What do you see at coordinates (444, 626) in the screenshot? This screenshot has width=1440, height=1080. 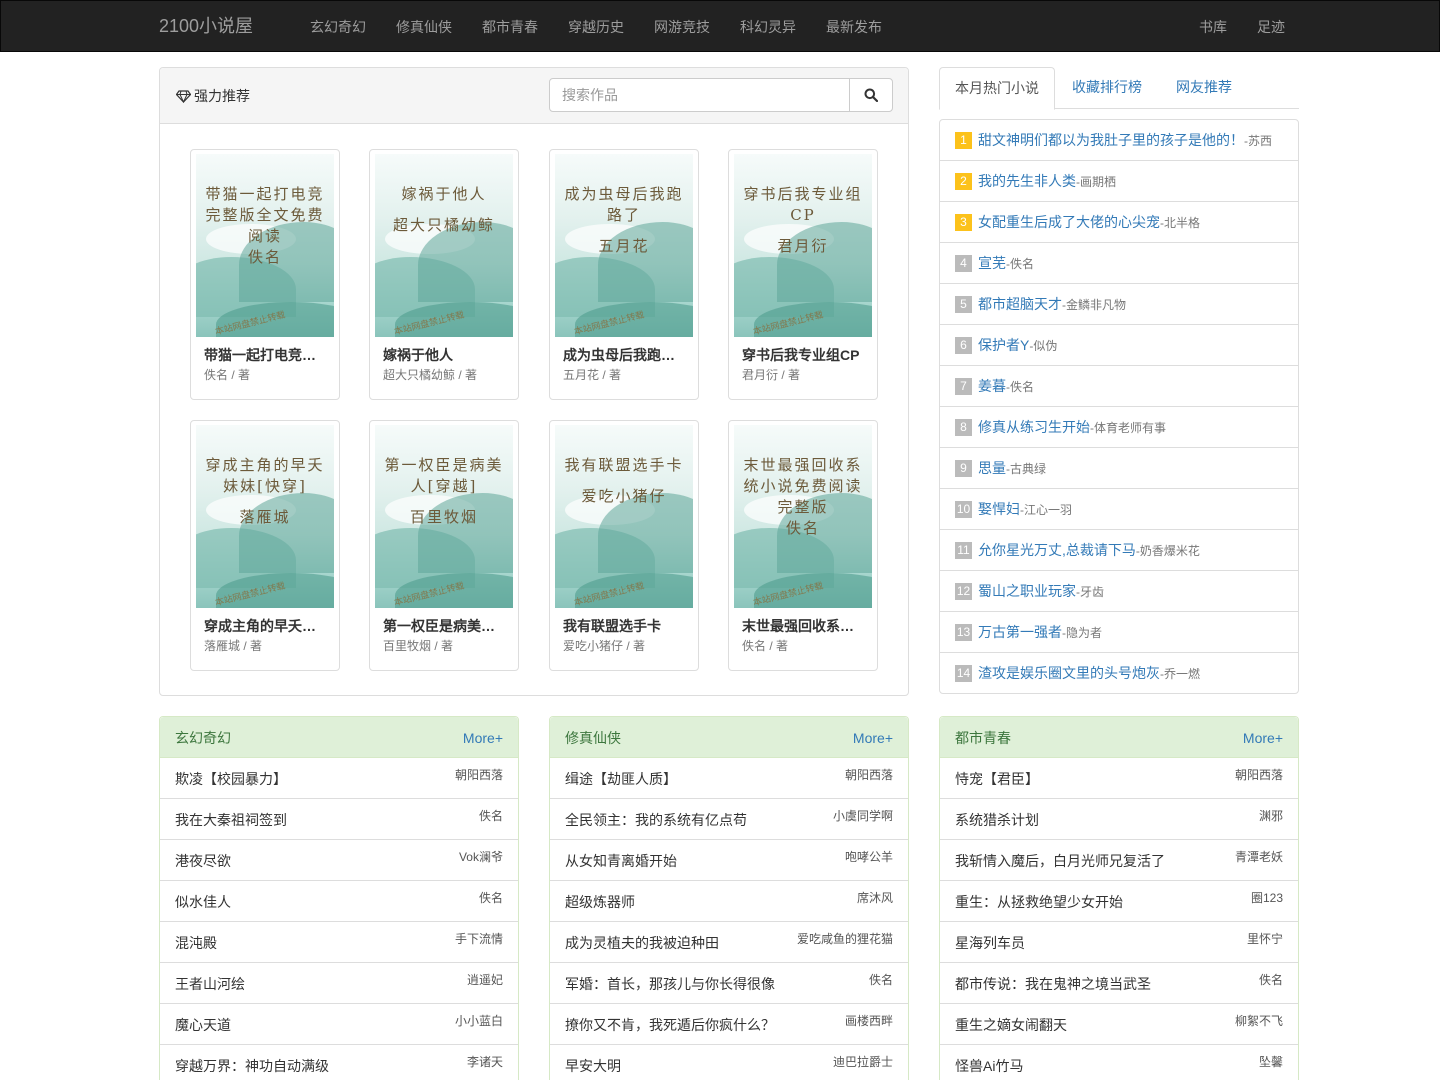 I see `book-title: 第一权臣是病美人[穿越]` at bounding box center [444, 626].